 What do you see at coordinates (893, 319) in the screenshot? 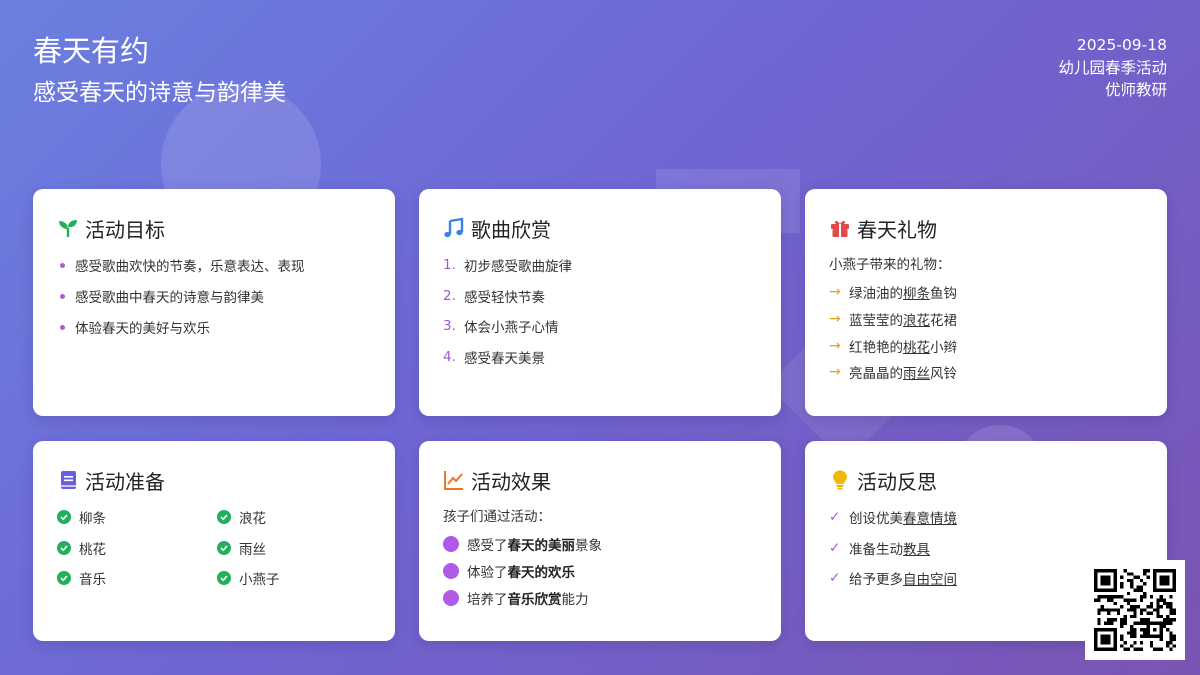
I see `list-item: → 蓝莹莹的 浪花 花裙` at bounding box center [893, 319].